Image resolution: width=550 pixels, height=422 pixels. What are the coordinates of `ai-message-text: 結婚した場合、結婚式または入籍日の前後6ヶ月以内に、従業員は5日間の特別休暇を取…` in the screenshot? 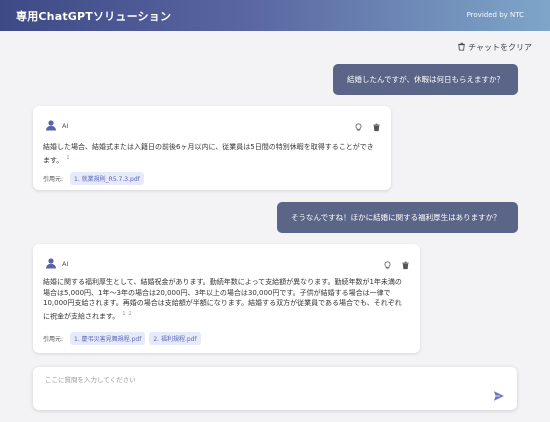 It's located at (208, 153).